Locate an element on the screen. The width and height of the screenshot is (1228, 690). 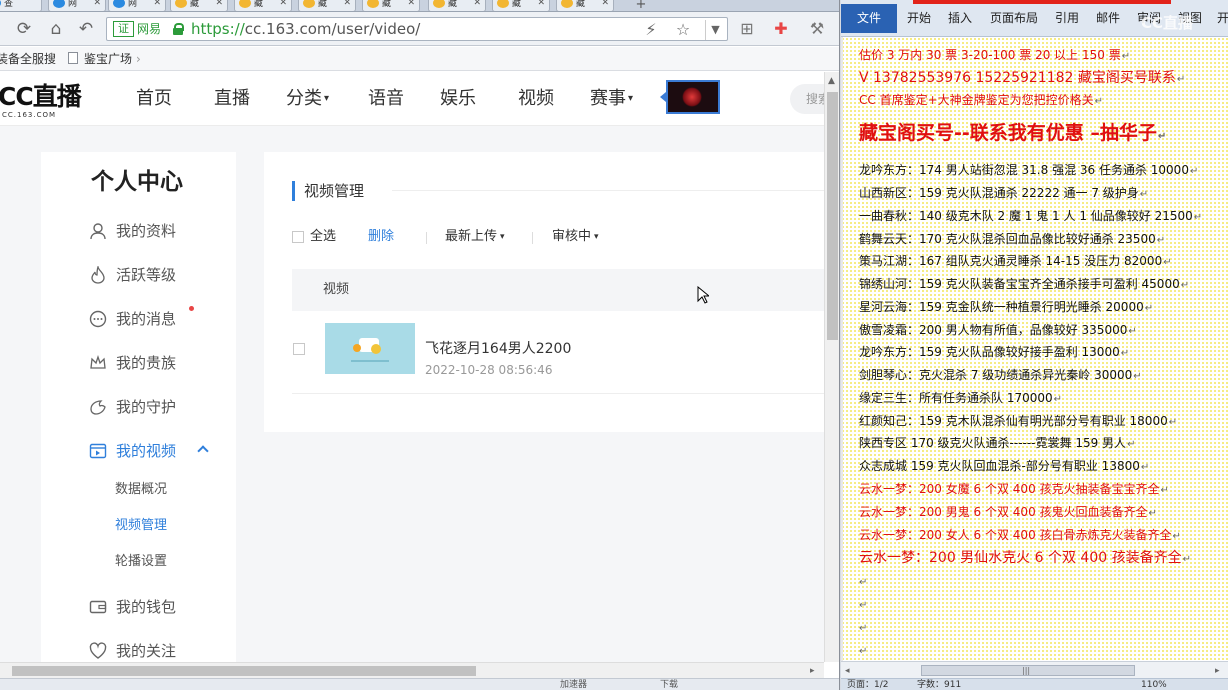
search-input: 搜索 is located at coordinates (807, 99).